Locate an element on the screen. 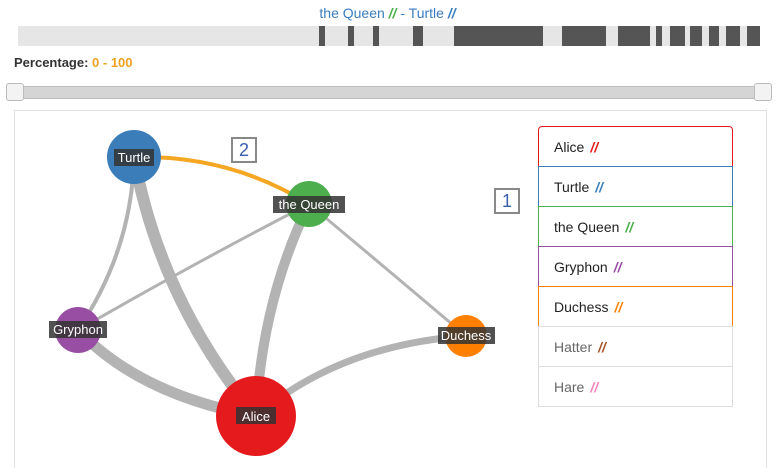 This screenshot has height=468, width=775. node-label-turtle: Turtle is located at coordinates (134, 157).